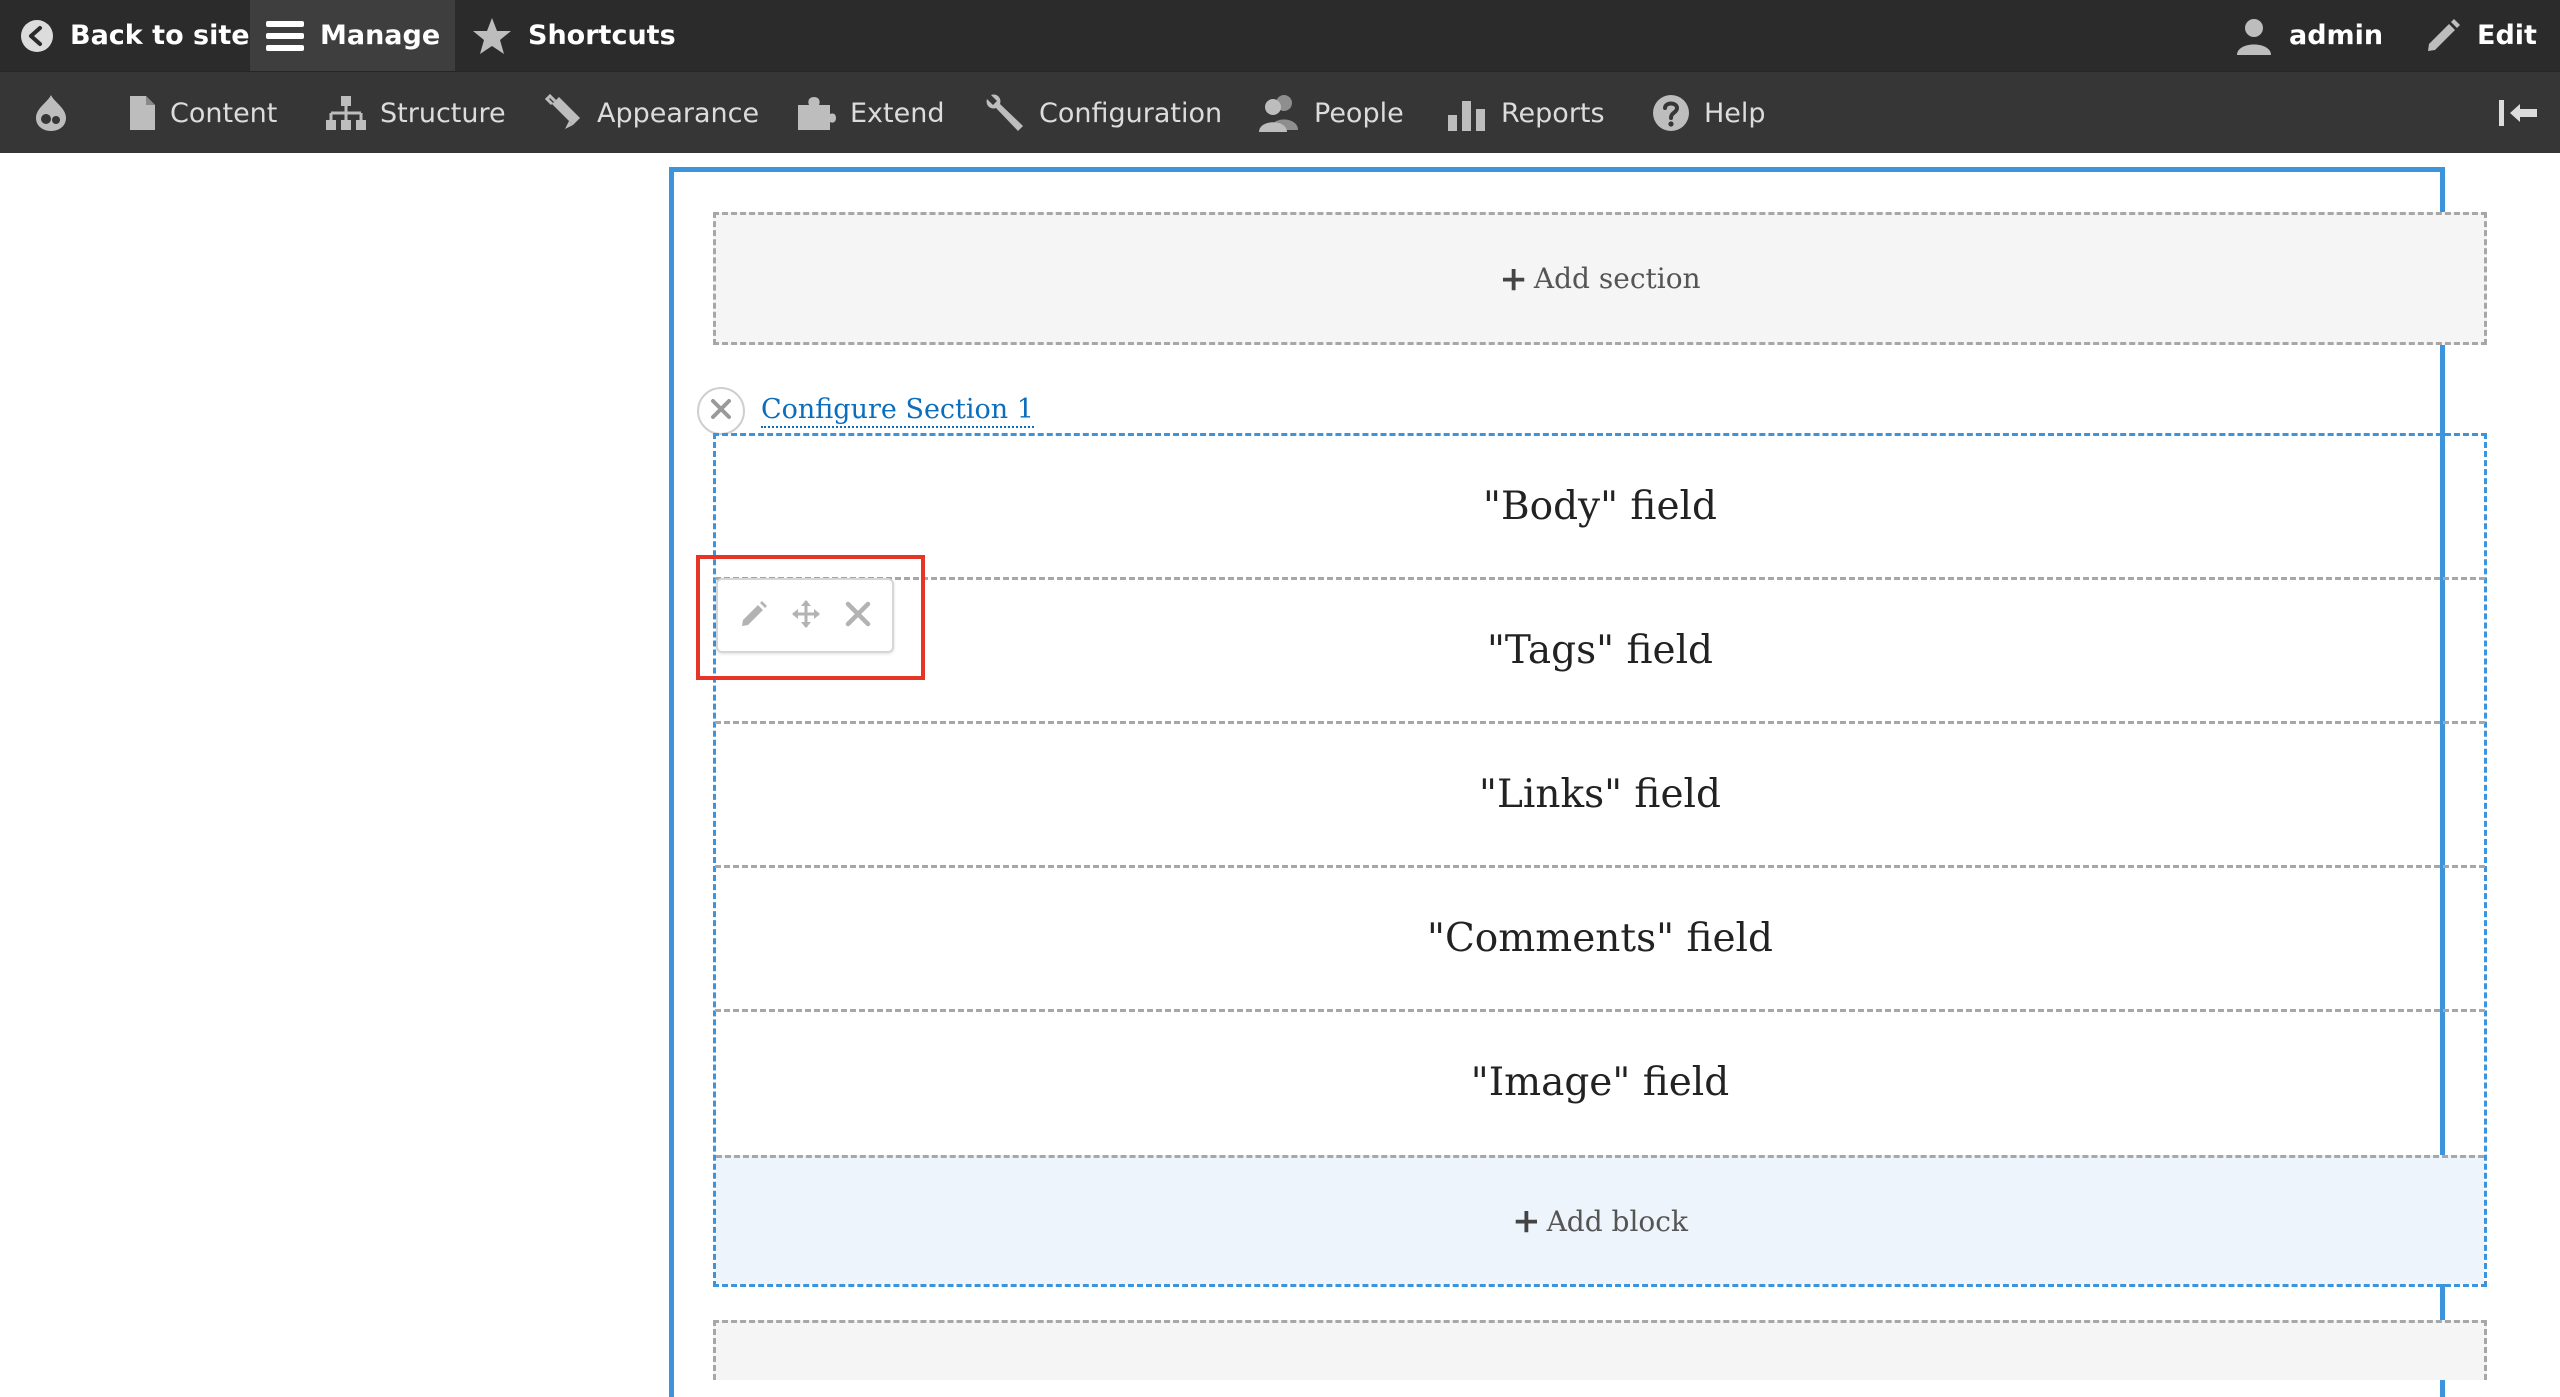  I want to click on tray-item-label: Extend, so click(897, 113).